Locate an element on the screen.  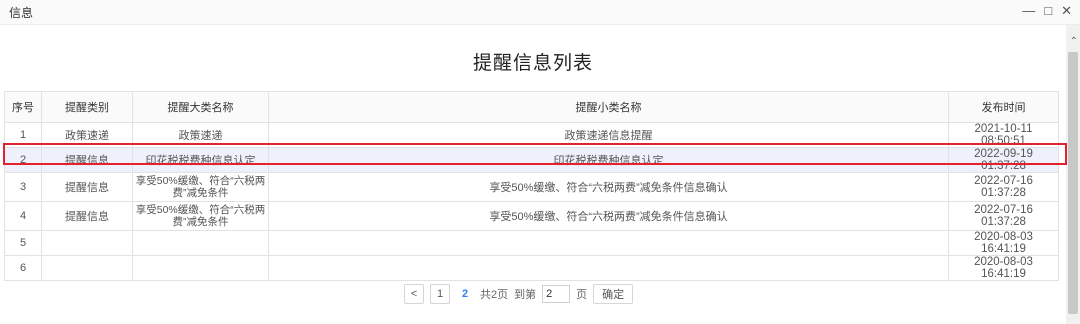
window-controls: — □ ✕ is located at coordinates (1047, 11).